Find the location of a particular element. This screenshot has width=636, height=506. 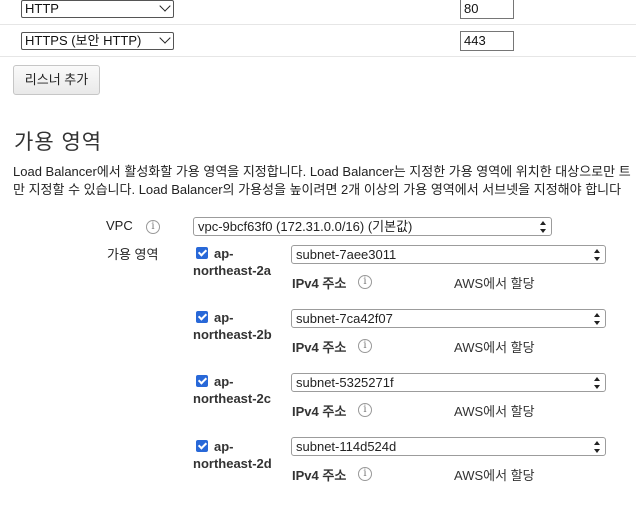

az-name-line2: northeast-2b is located at coordinates (232, 334).